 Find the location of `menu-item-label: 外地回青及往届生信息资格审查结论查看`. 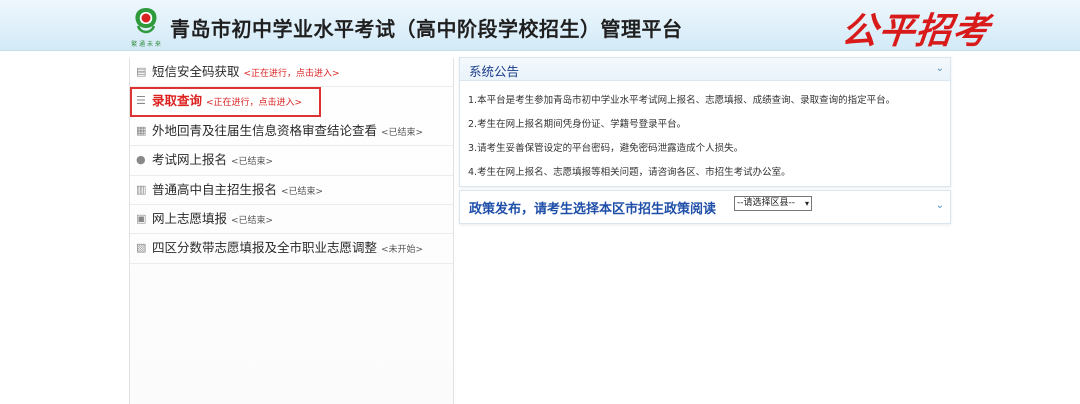

menu-item-label: 外地回青及往届生信息资格审查结论查看 is located at coordinates (265, 130).